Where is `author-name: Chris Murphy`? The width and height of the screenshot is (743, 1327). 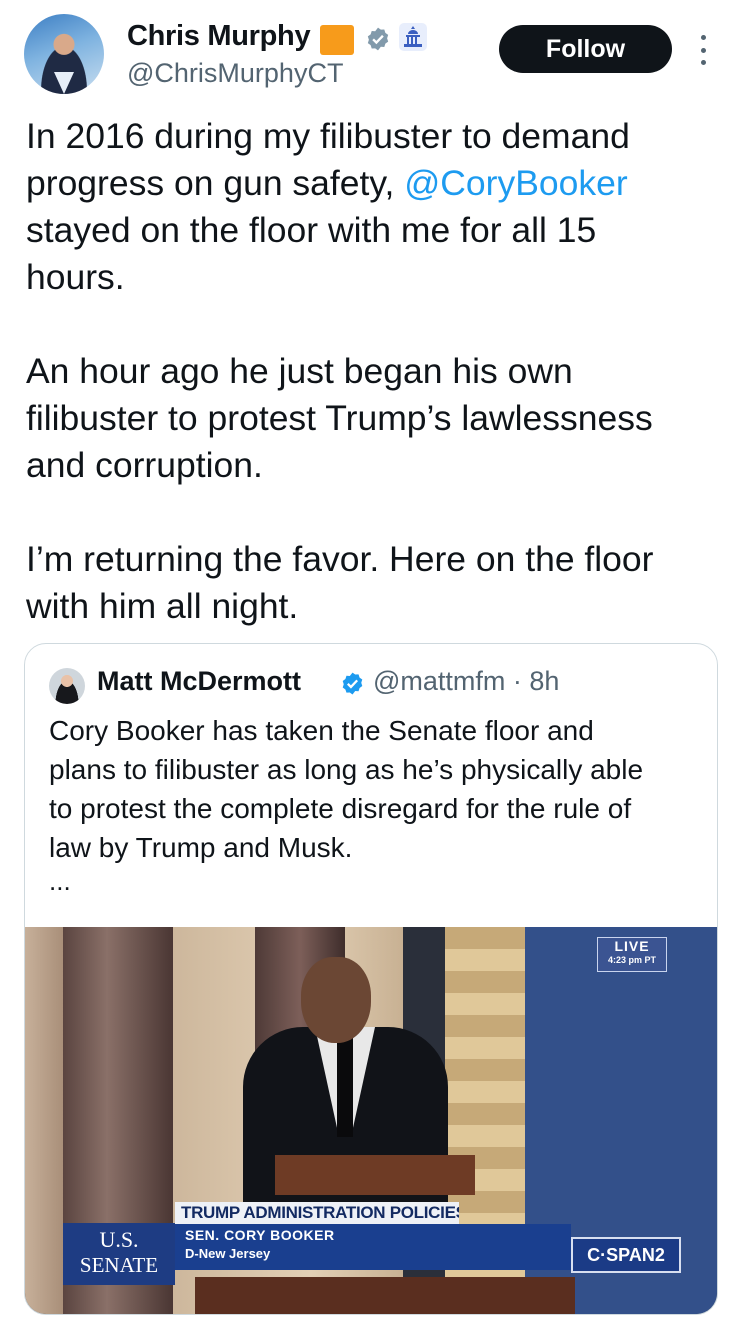 author-name: Chris Murphy is located at coordinates (219, 36).